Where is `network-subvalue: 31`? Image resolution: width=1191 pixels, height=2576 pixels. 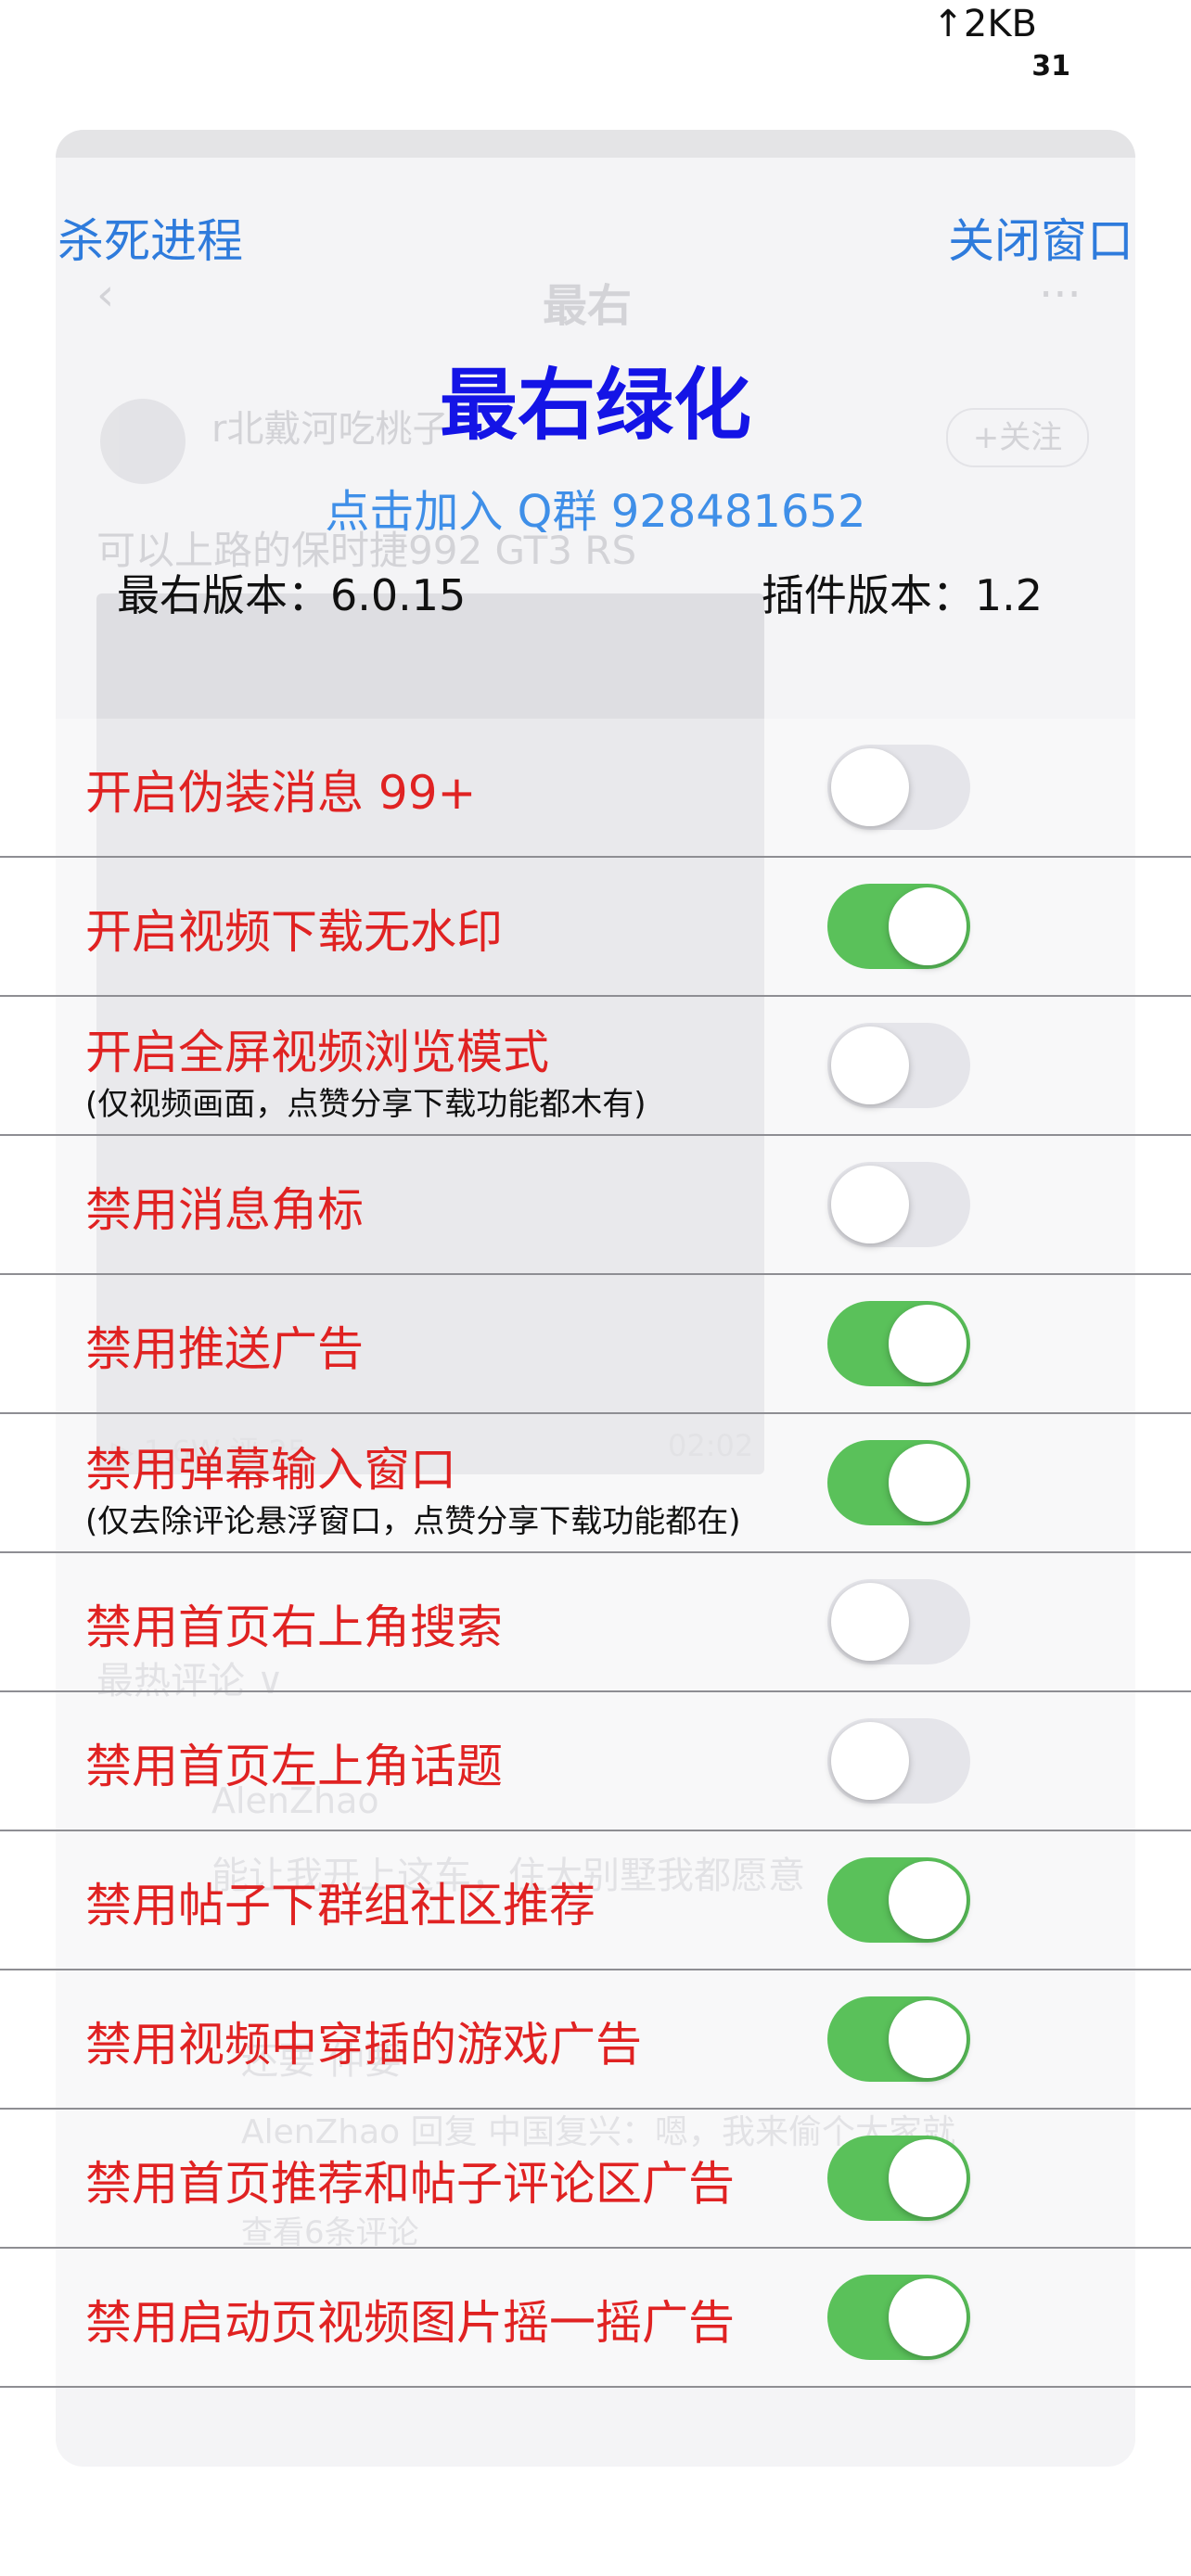
network-subvalue: 31 is located at coordinates (1050, 66).